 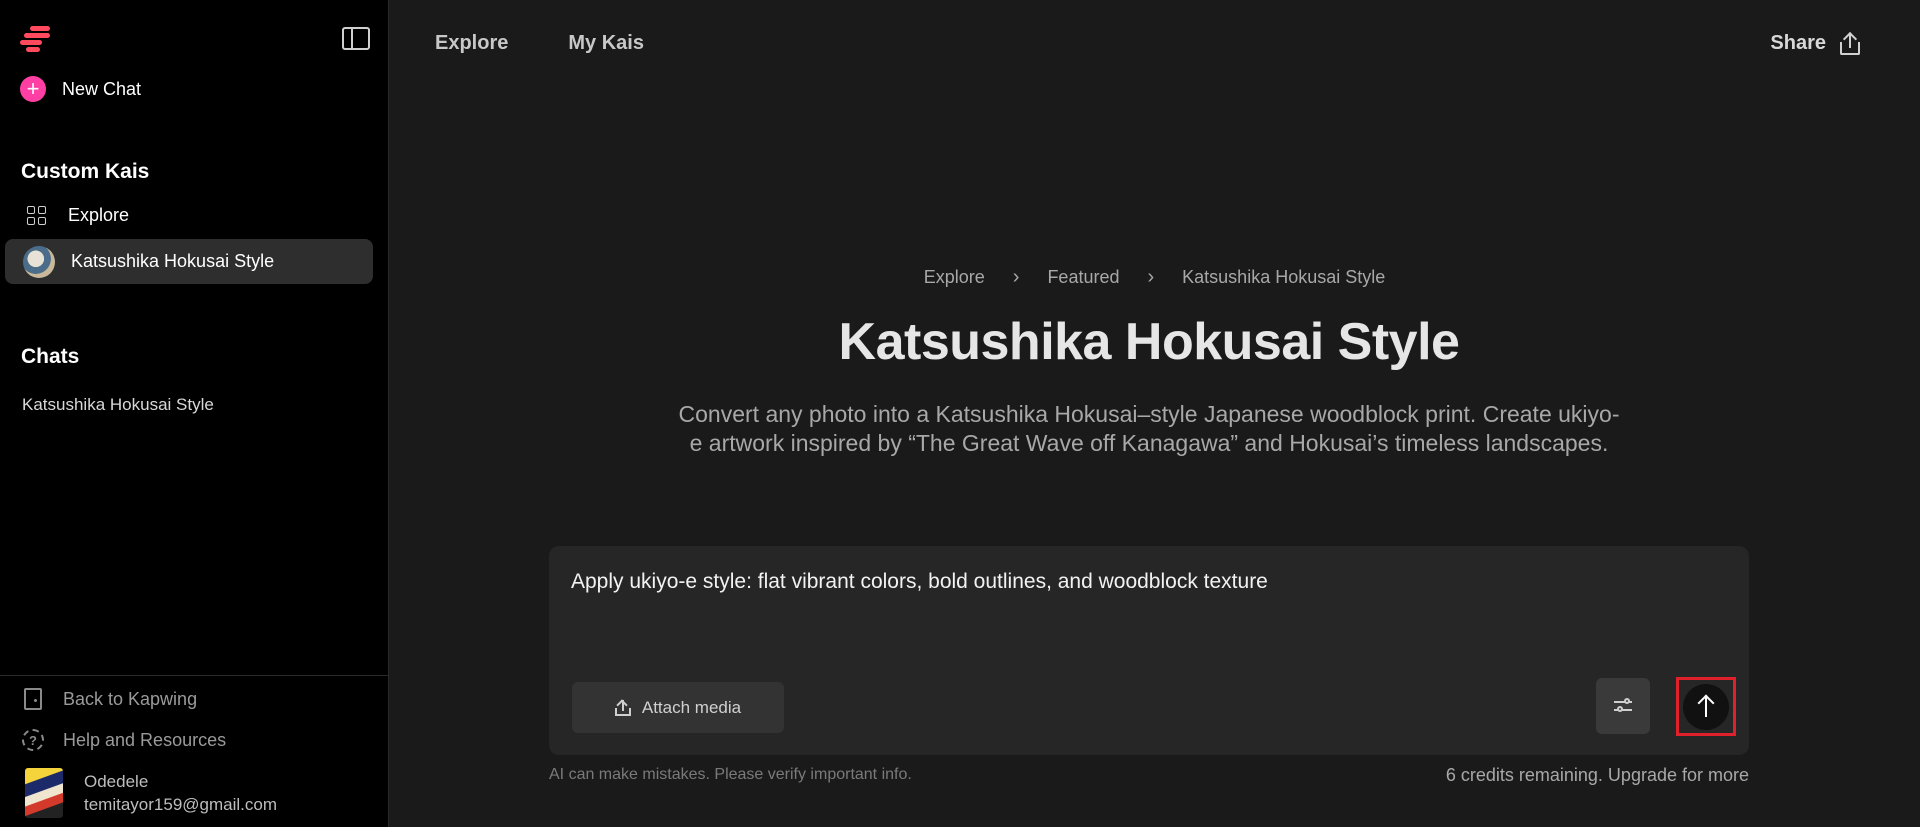 I want to click on breadcrumb-current: Katsushika Hokusai Style, so click(x=1284, y=277).